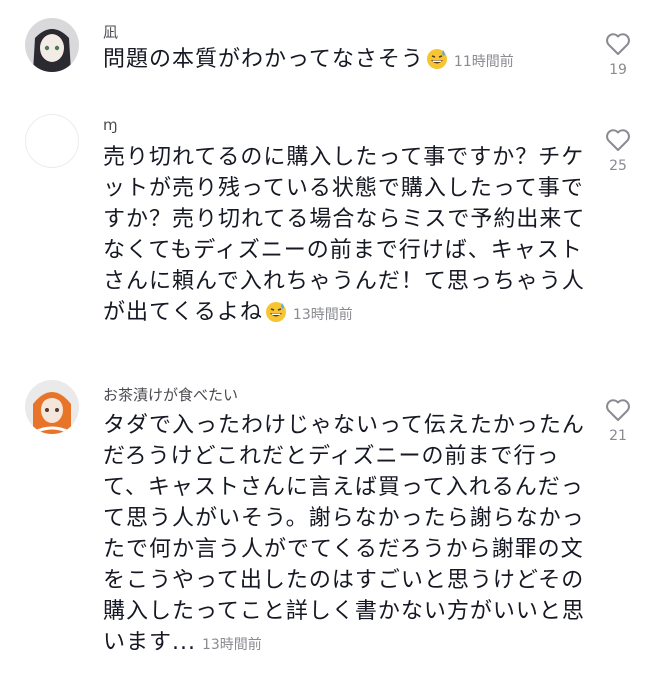 The image size is (658, 680). What do you see at coordinates (110, 32) in the screenshot?
I see `comment-username: 凪` at bounding box center [110, 32].